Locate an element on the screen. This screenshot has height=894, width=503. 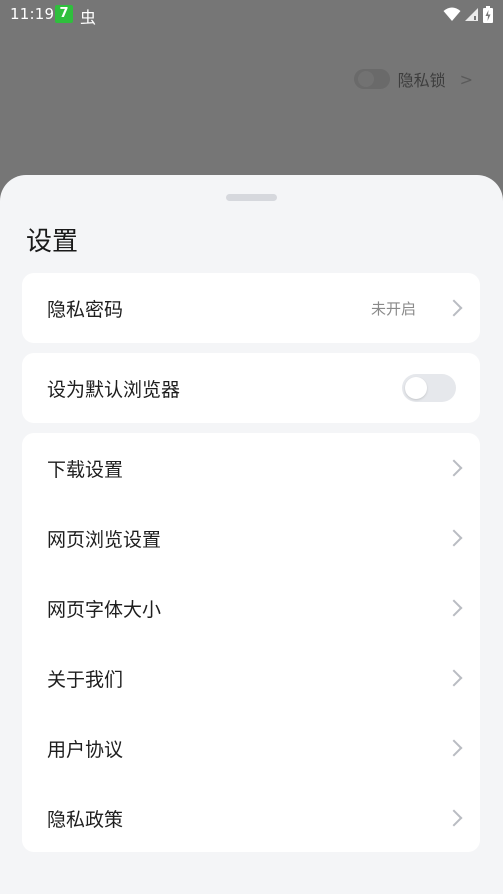
menu-item-font-size: 网页字体大小 is located at coordinates (251, 608).